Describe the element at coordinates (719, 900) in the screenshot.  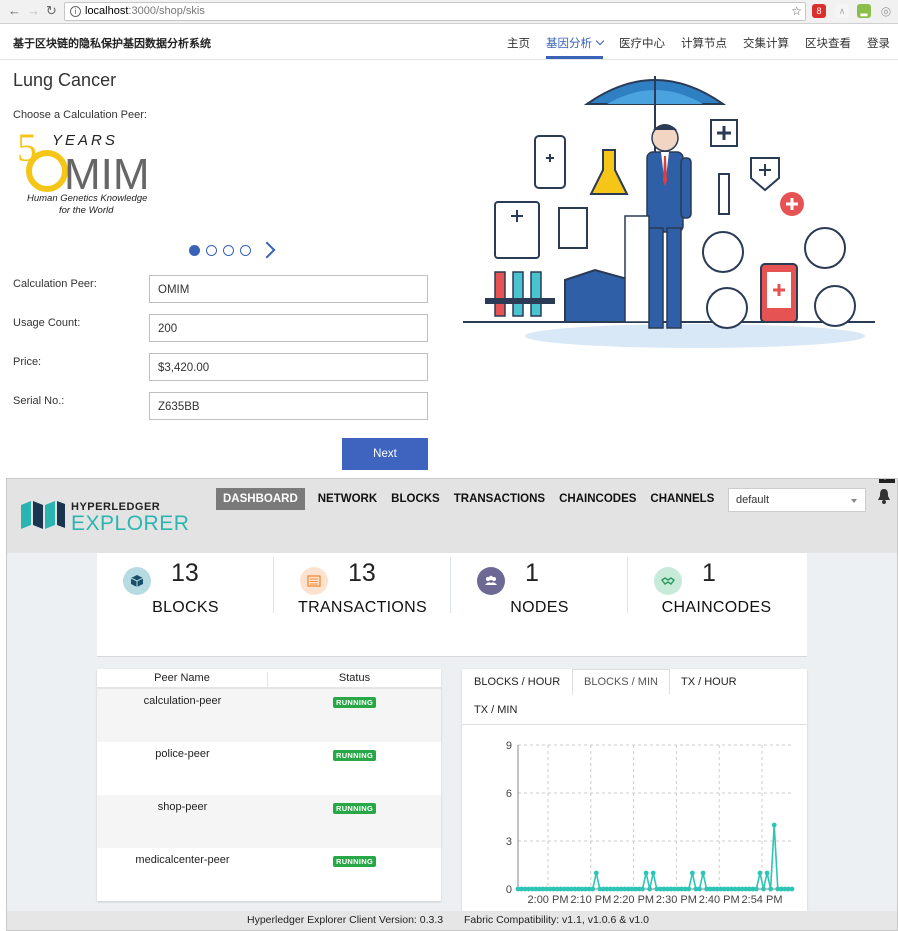
I see `x-tick-label: 2:40 PM` at that location.